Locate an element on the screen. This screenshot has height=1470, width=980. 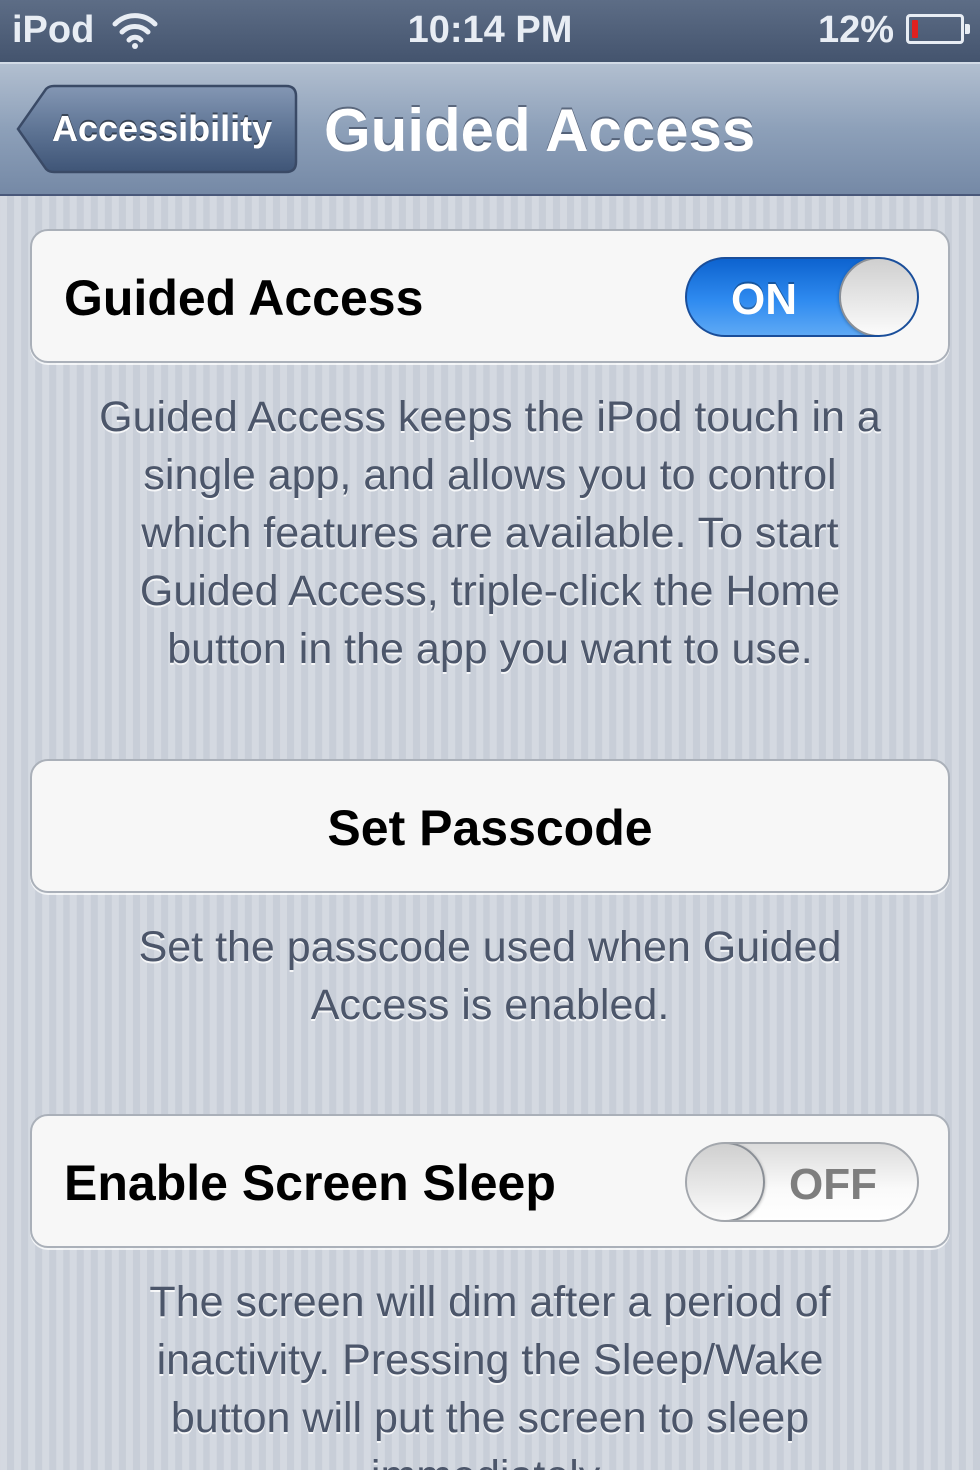
status-bar: iPod 10:14 PM 12% is located at coordinates (490, 31).